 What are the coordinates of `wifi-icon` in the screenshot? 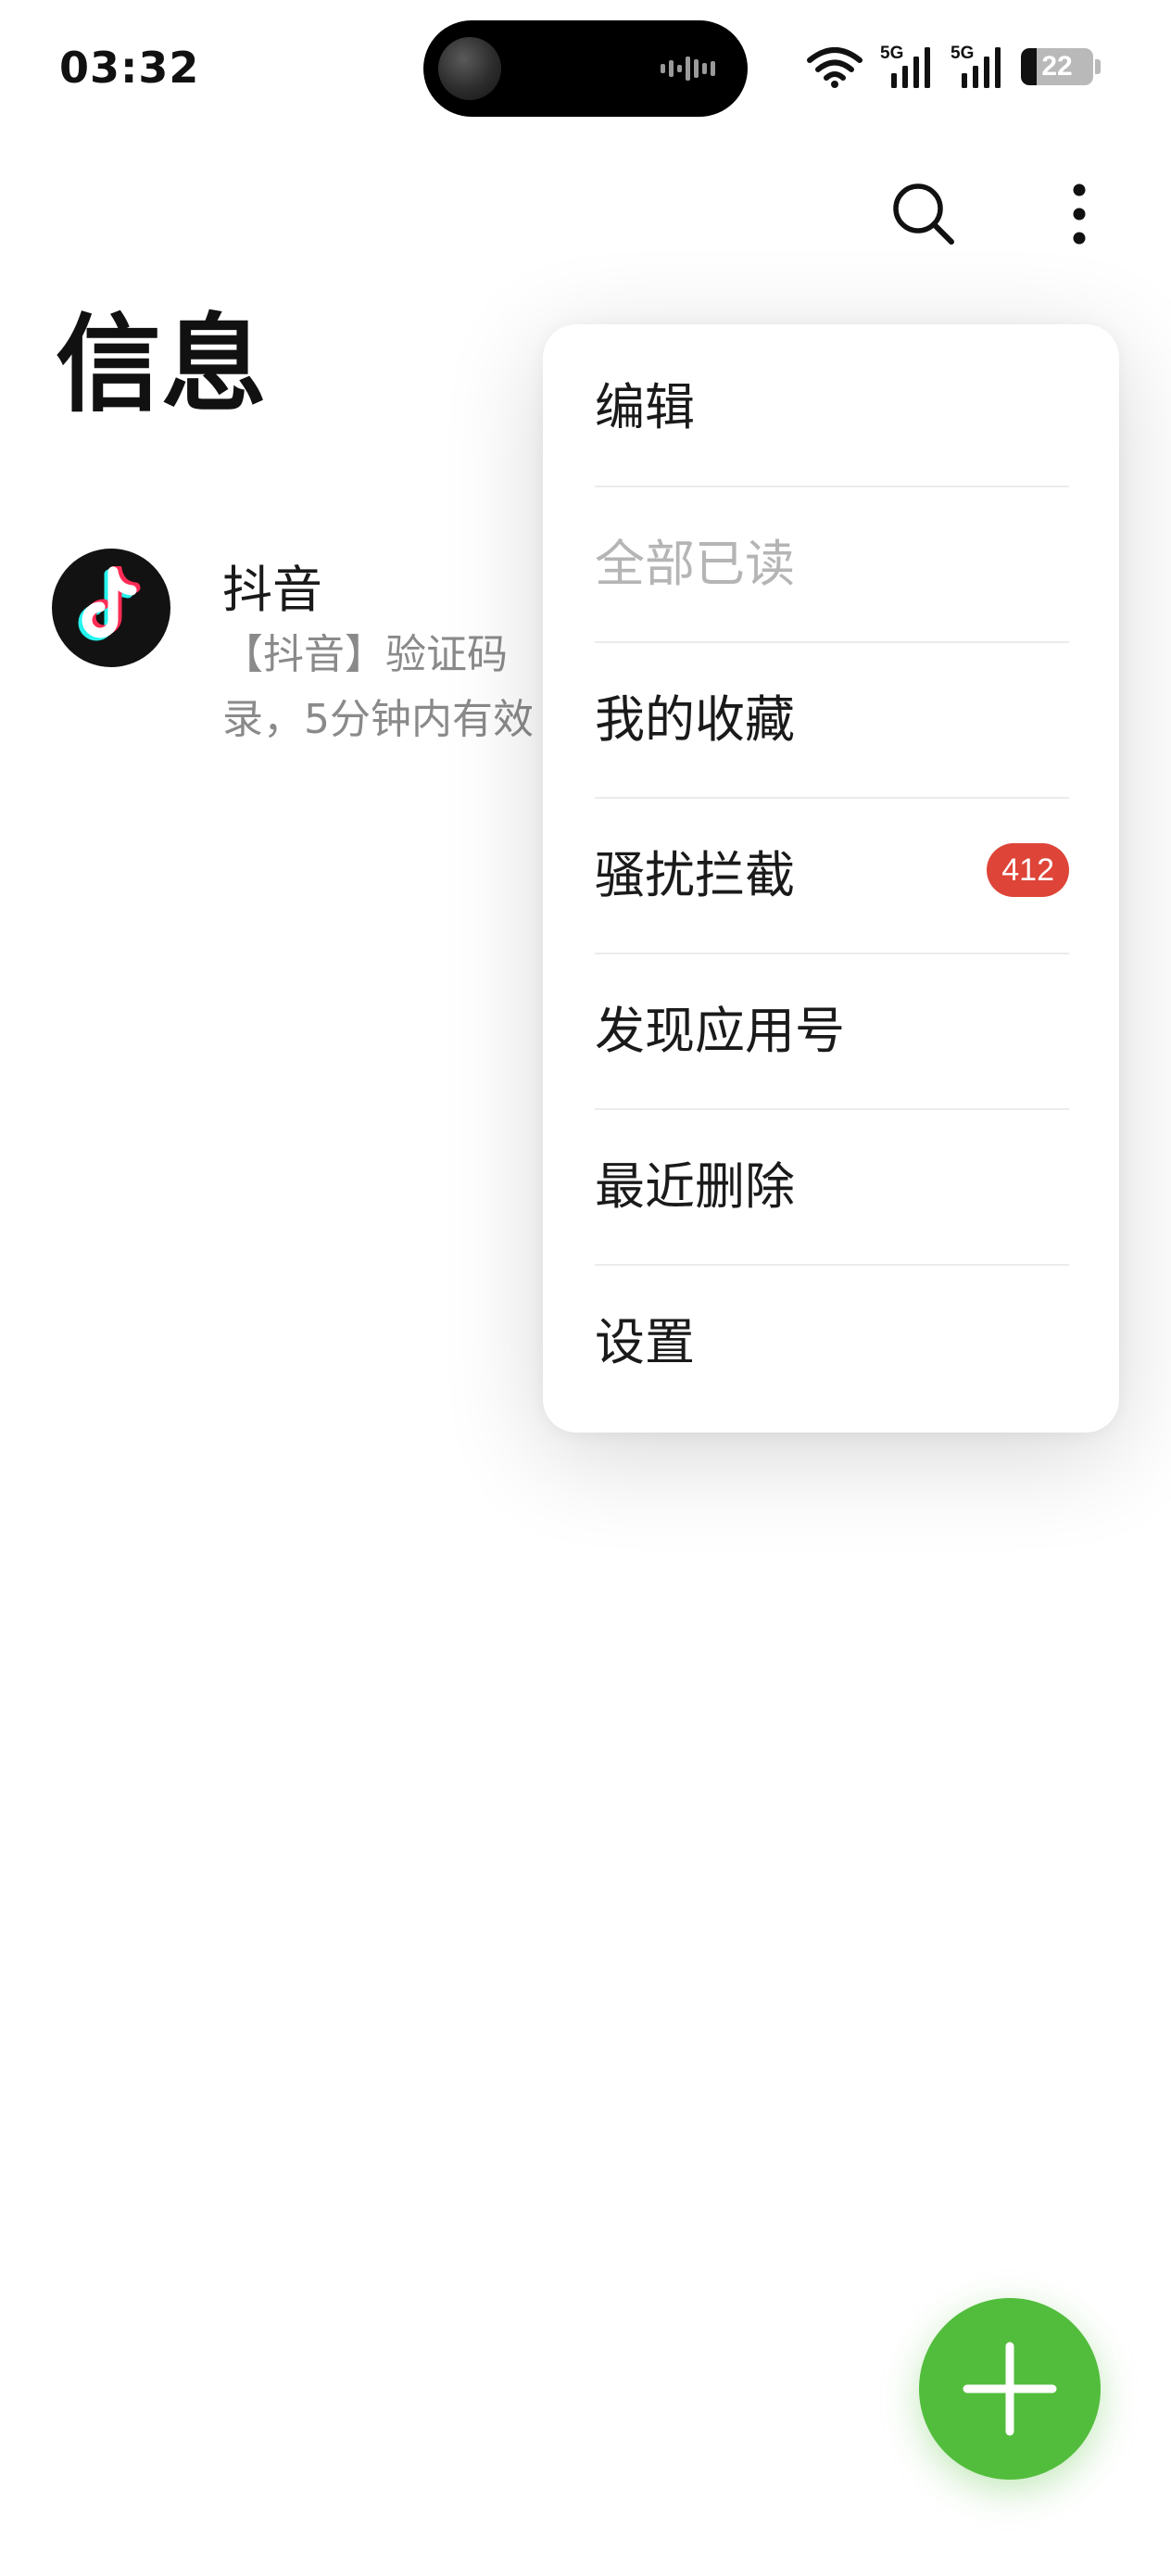 It's located at (835, 68).